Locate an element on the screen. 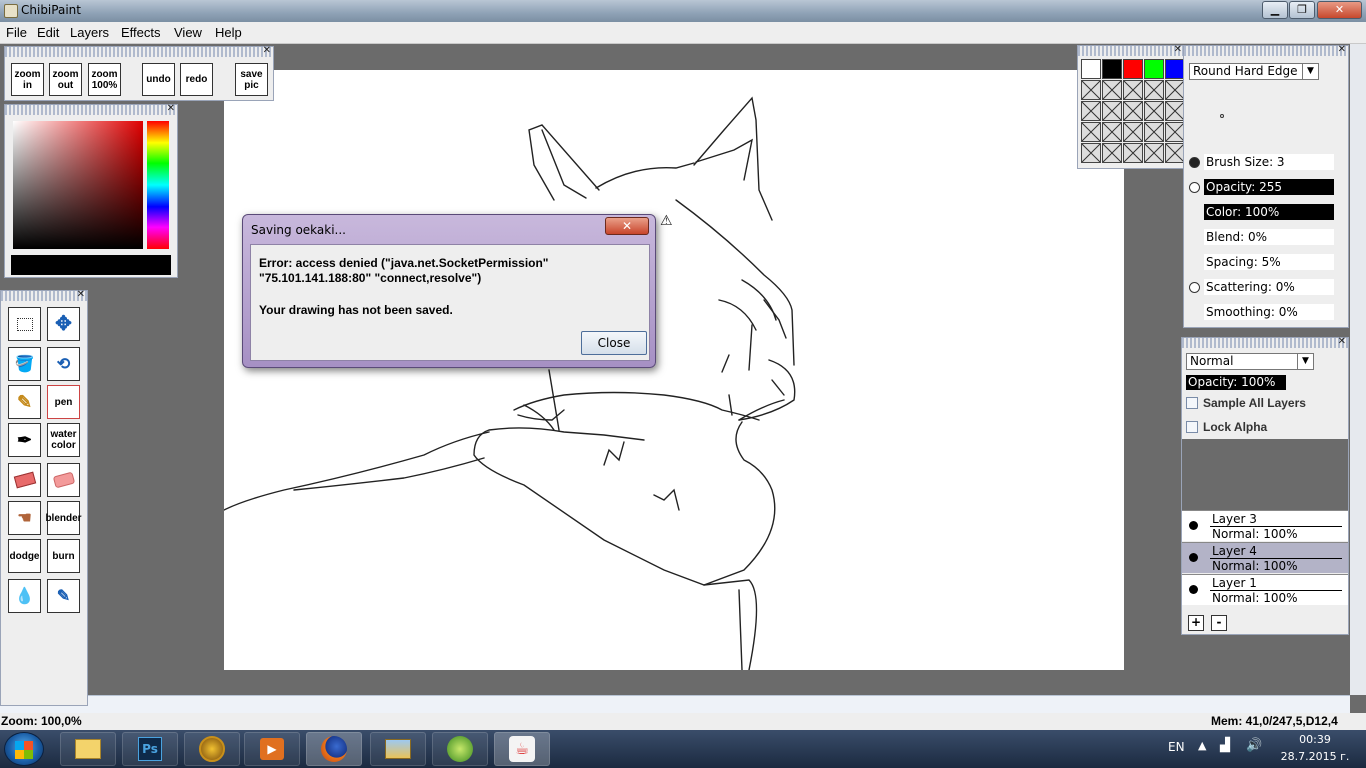 The width and height of the screenshot is (1366, 768). taskbar-firefox is located at coordinates (334, 749).